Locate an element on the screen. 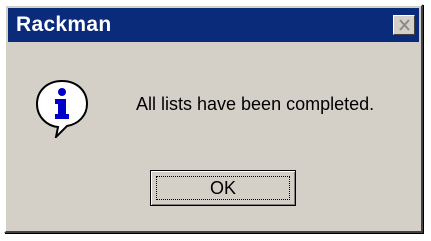 The image size is (431, 241). message-text: All lists have been completed. is located at coordinates (255, 104).